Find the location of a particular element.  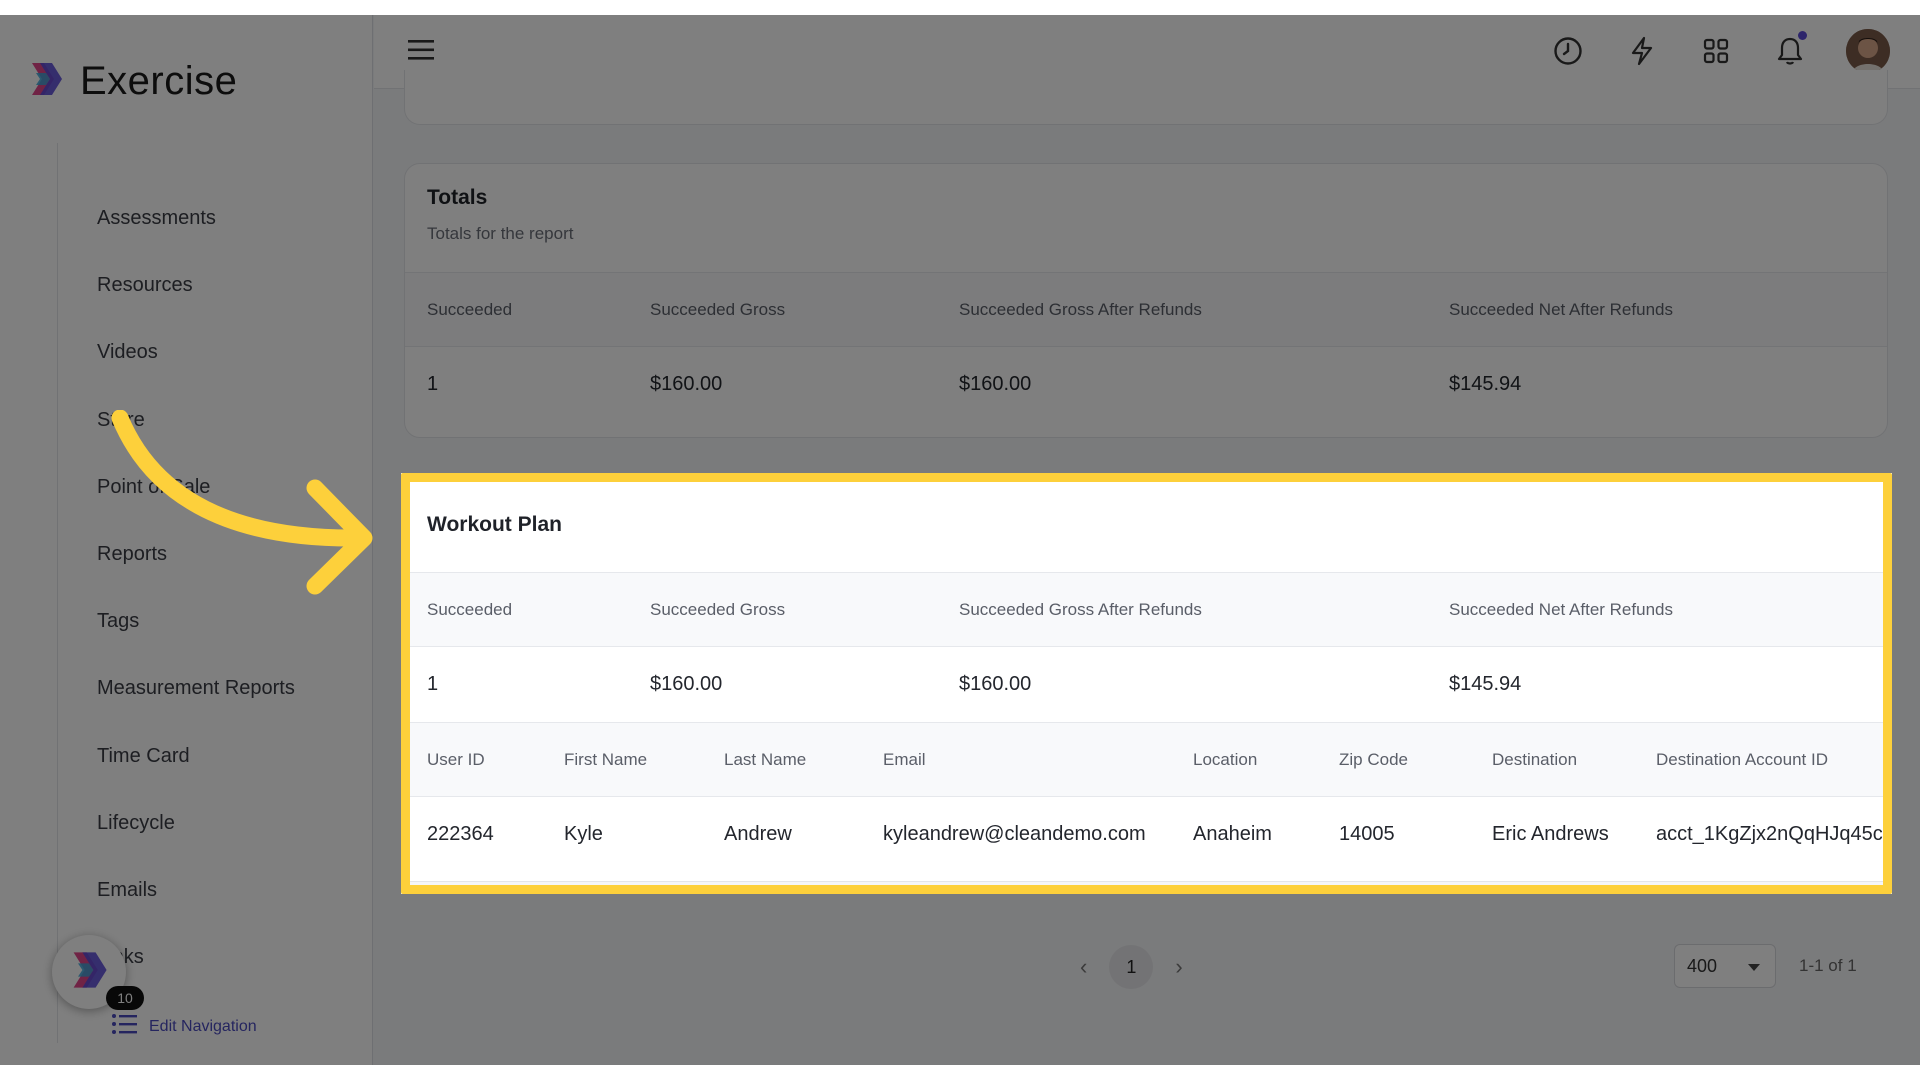

column-header: Location is located at coordinates (1225, 759).